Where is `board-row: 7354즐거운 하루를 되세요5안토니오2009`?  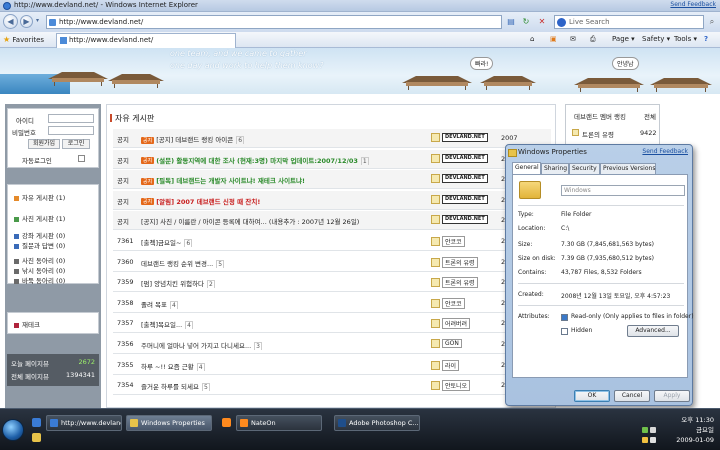
board-row: 7354즐거운 하루를 되세요5안토니오2009 is located at coordinates (332, 386).